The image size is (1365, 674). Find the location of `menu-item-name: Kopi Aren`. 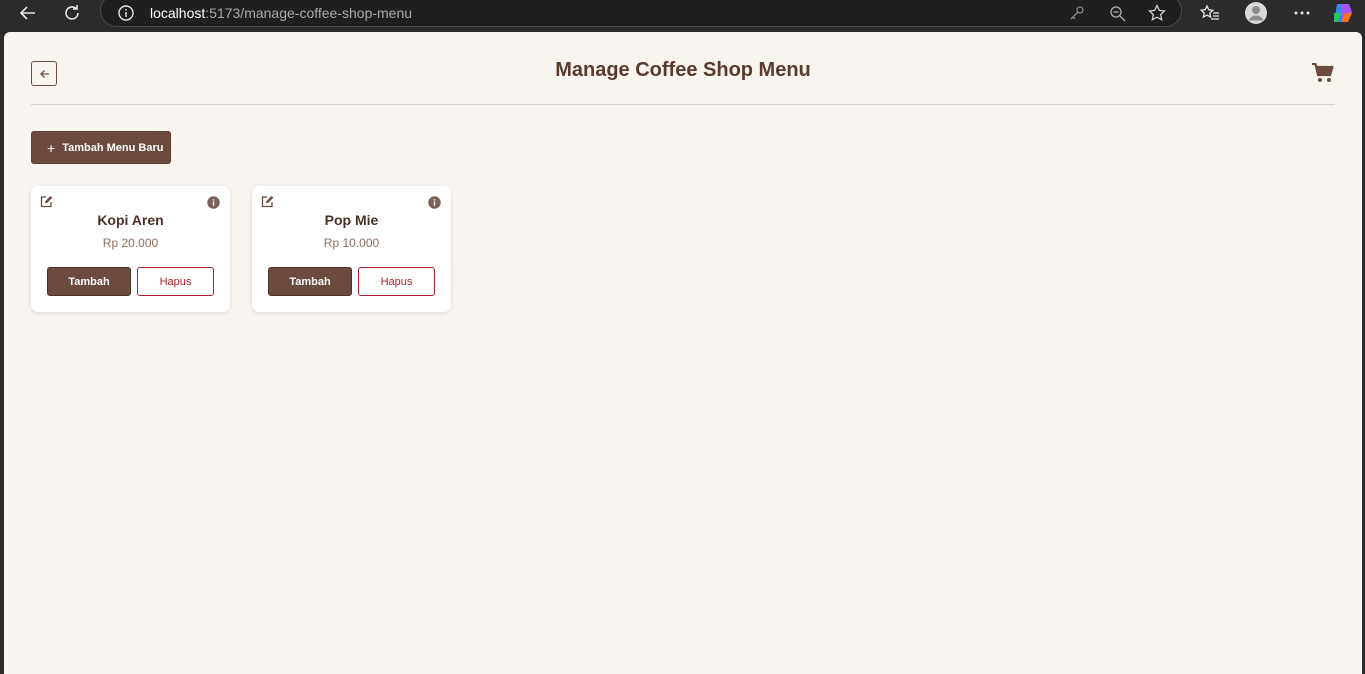

menu-item-name: Kopi Aren is located at coordinates (130, 220).